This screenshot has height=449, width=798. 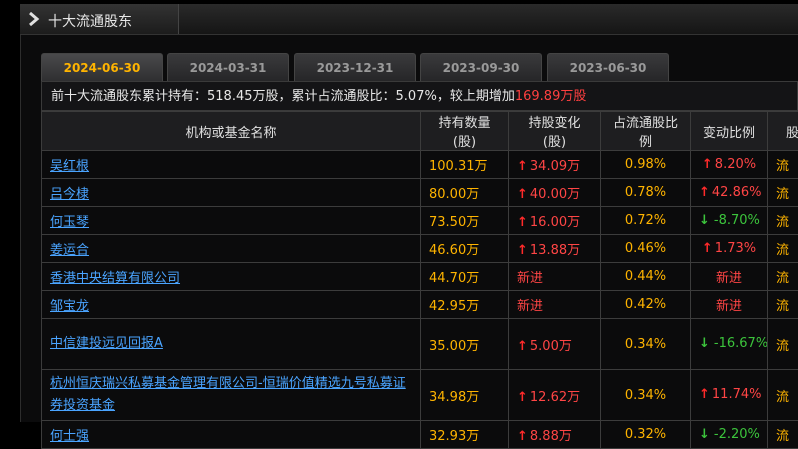 I want to click on holding-change-cell: ↑5.00万, so click(x=555, y=344).